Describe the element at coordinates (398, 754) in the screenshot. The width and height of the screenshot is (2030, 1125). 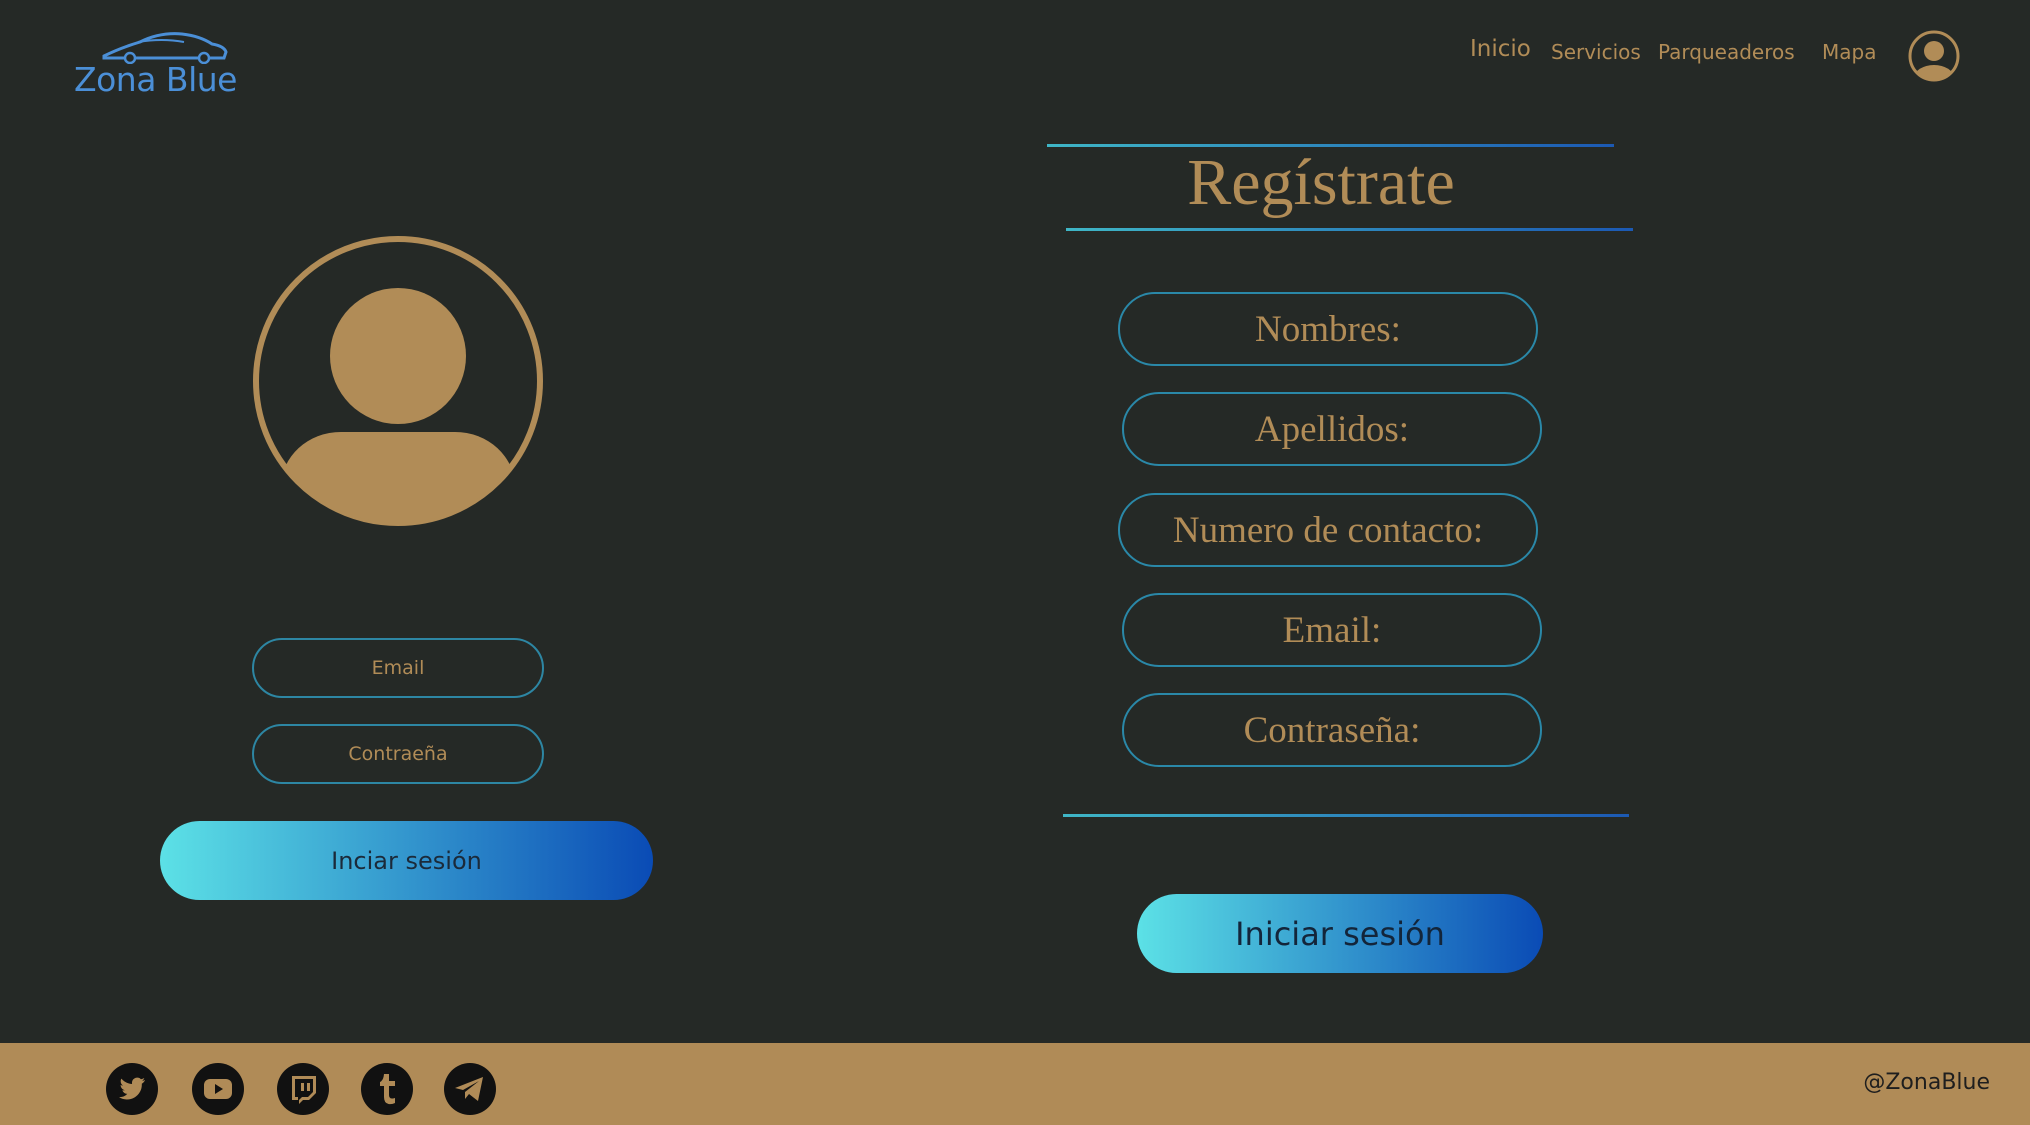
I see `login-password-input: Contraeña` at that location.